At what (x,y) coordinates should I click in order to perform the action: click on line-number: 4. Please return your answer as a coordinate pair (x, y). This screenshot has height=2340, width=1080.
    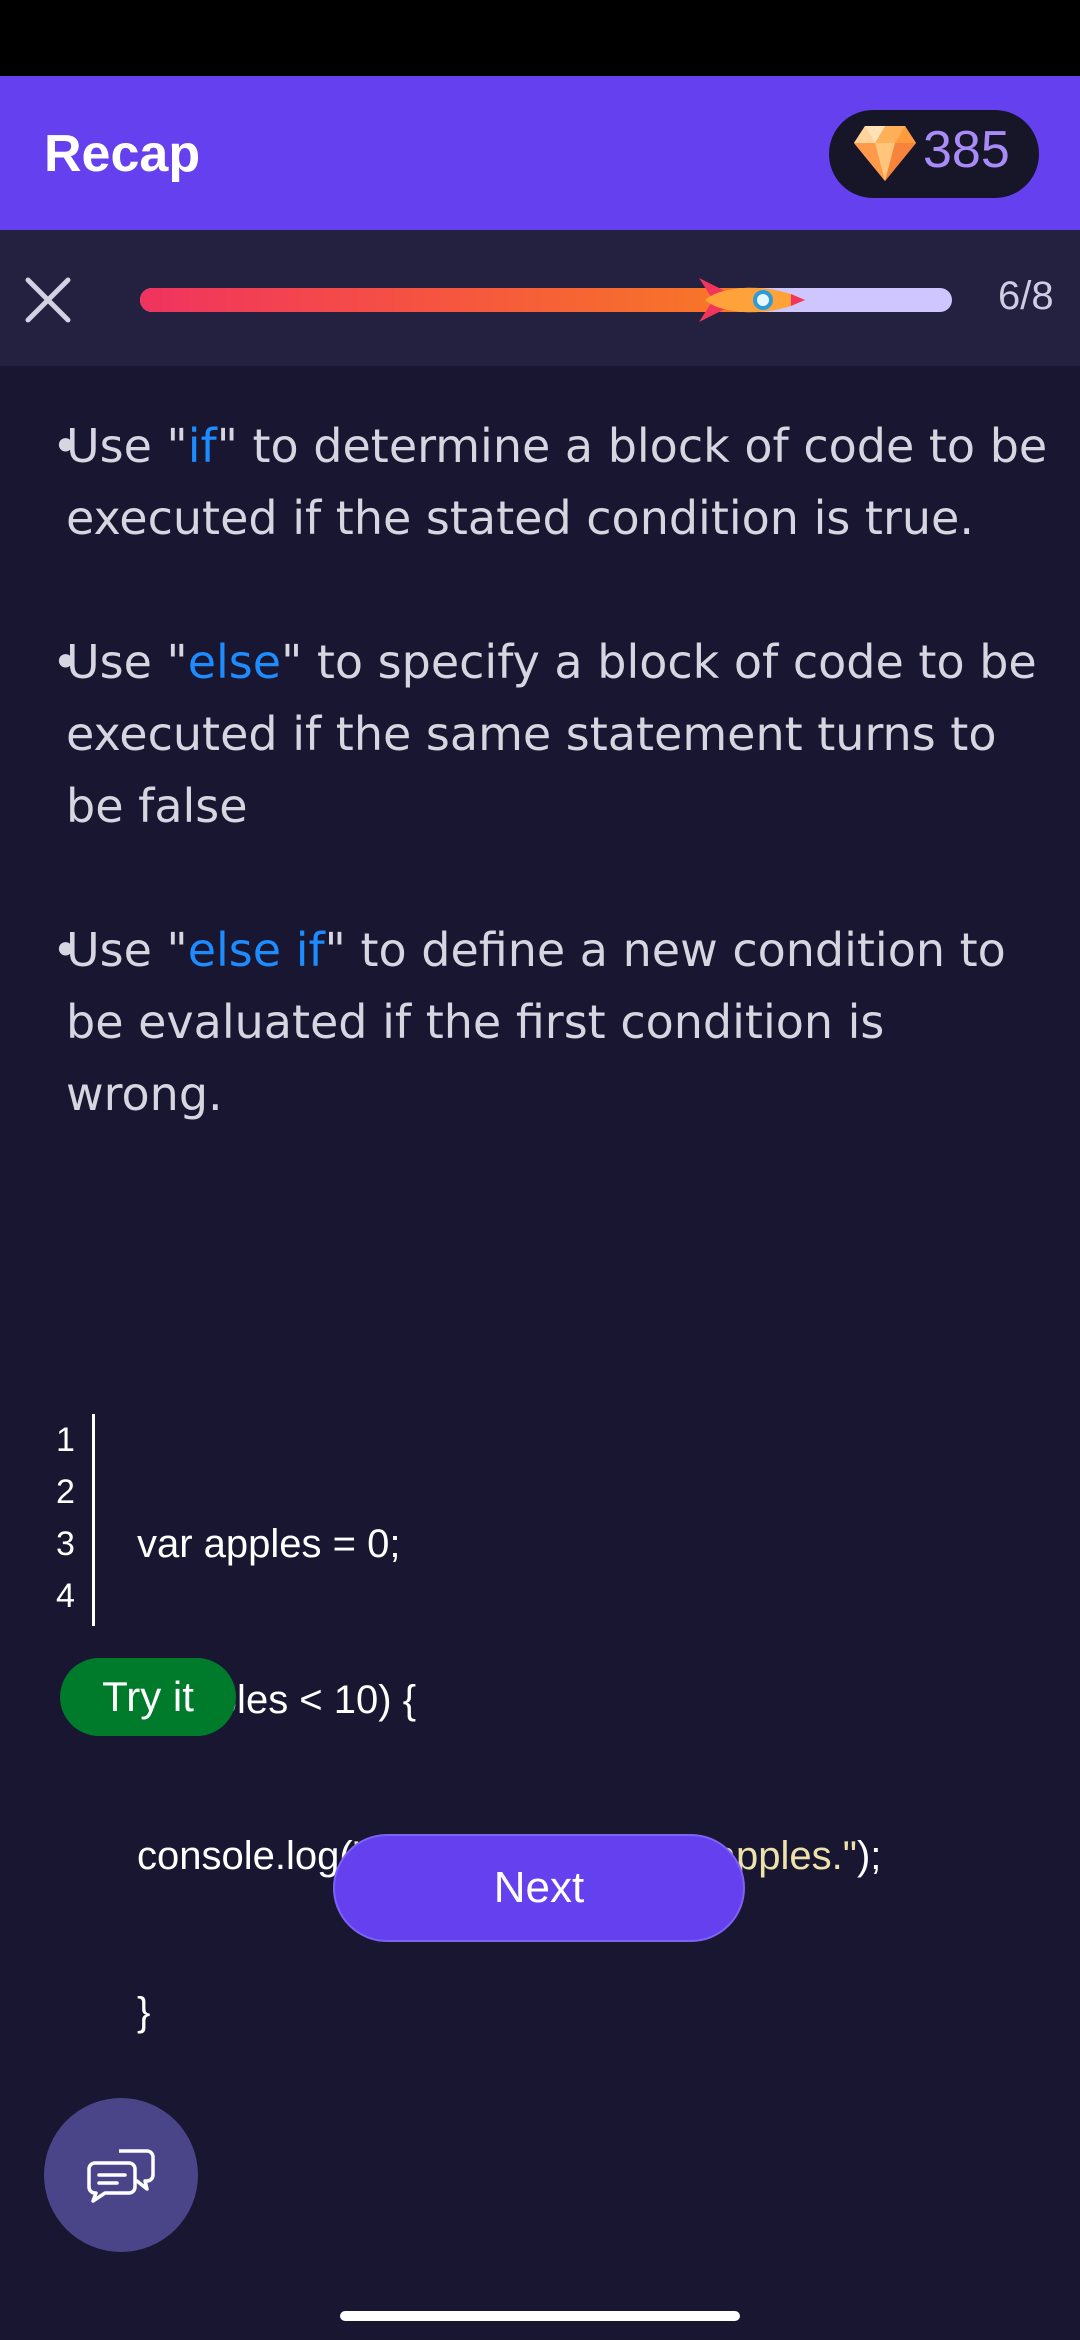
    Looking at the image, I should click on (65, 1596).